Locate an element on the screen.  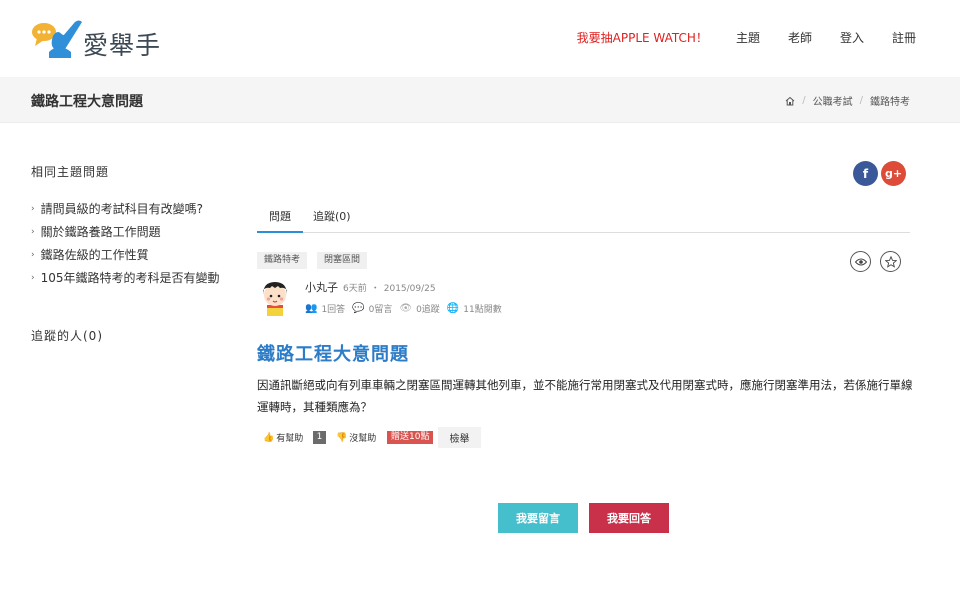
tab-question: 問題 is located at coordinates (280, 220).